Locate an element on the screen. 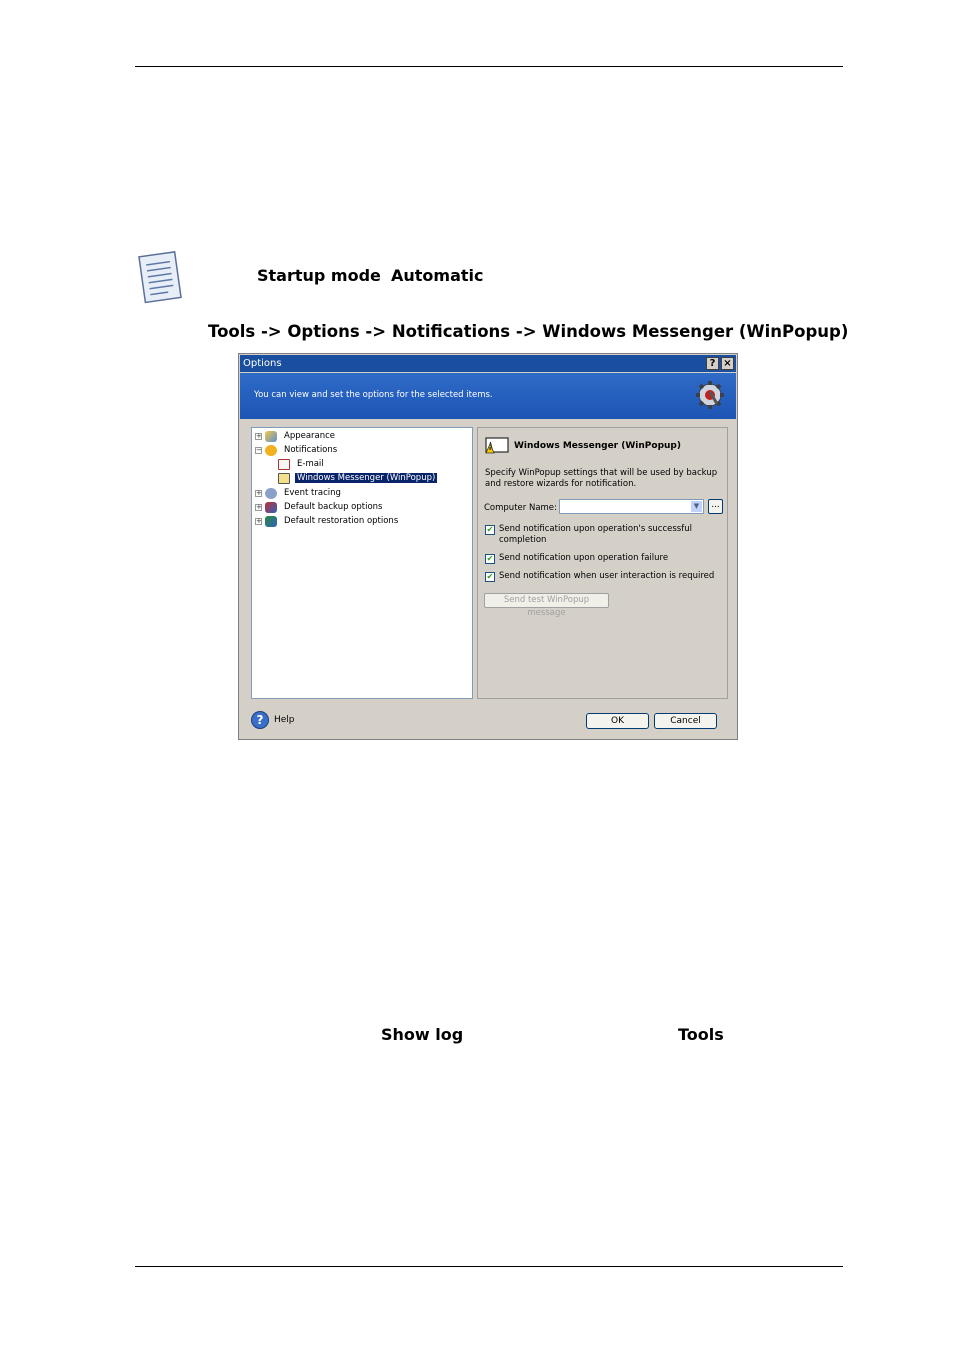  tree-item-default-restoration: Default restoration options is located at coordinates (341, 521).